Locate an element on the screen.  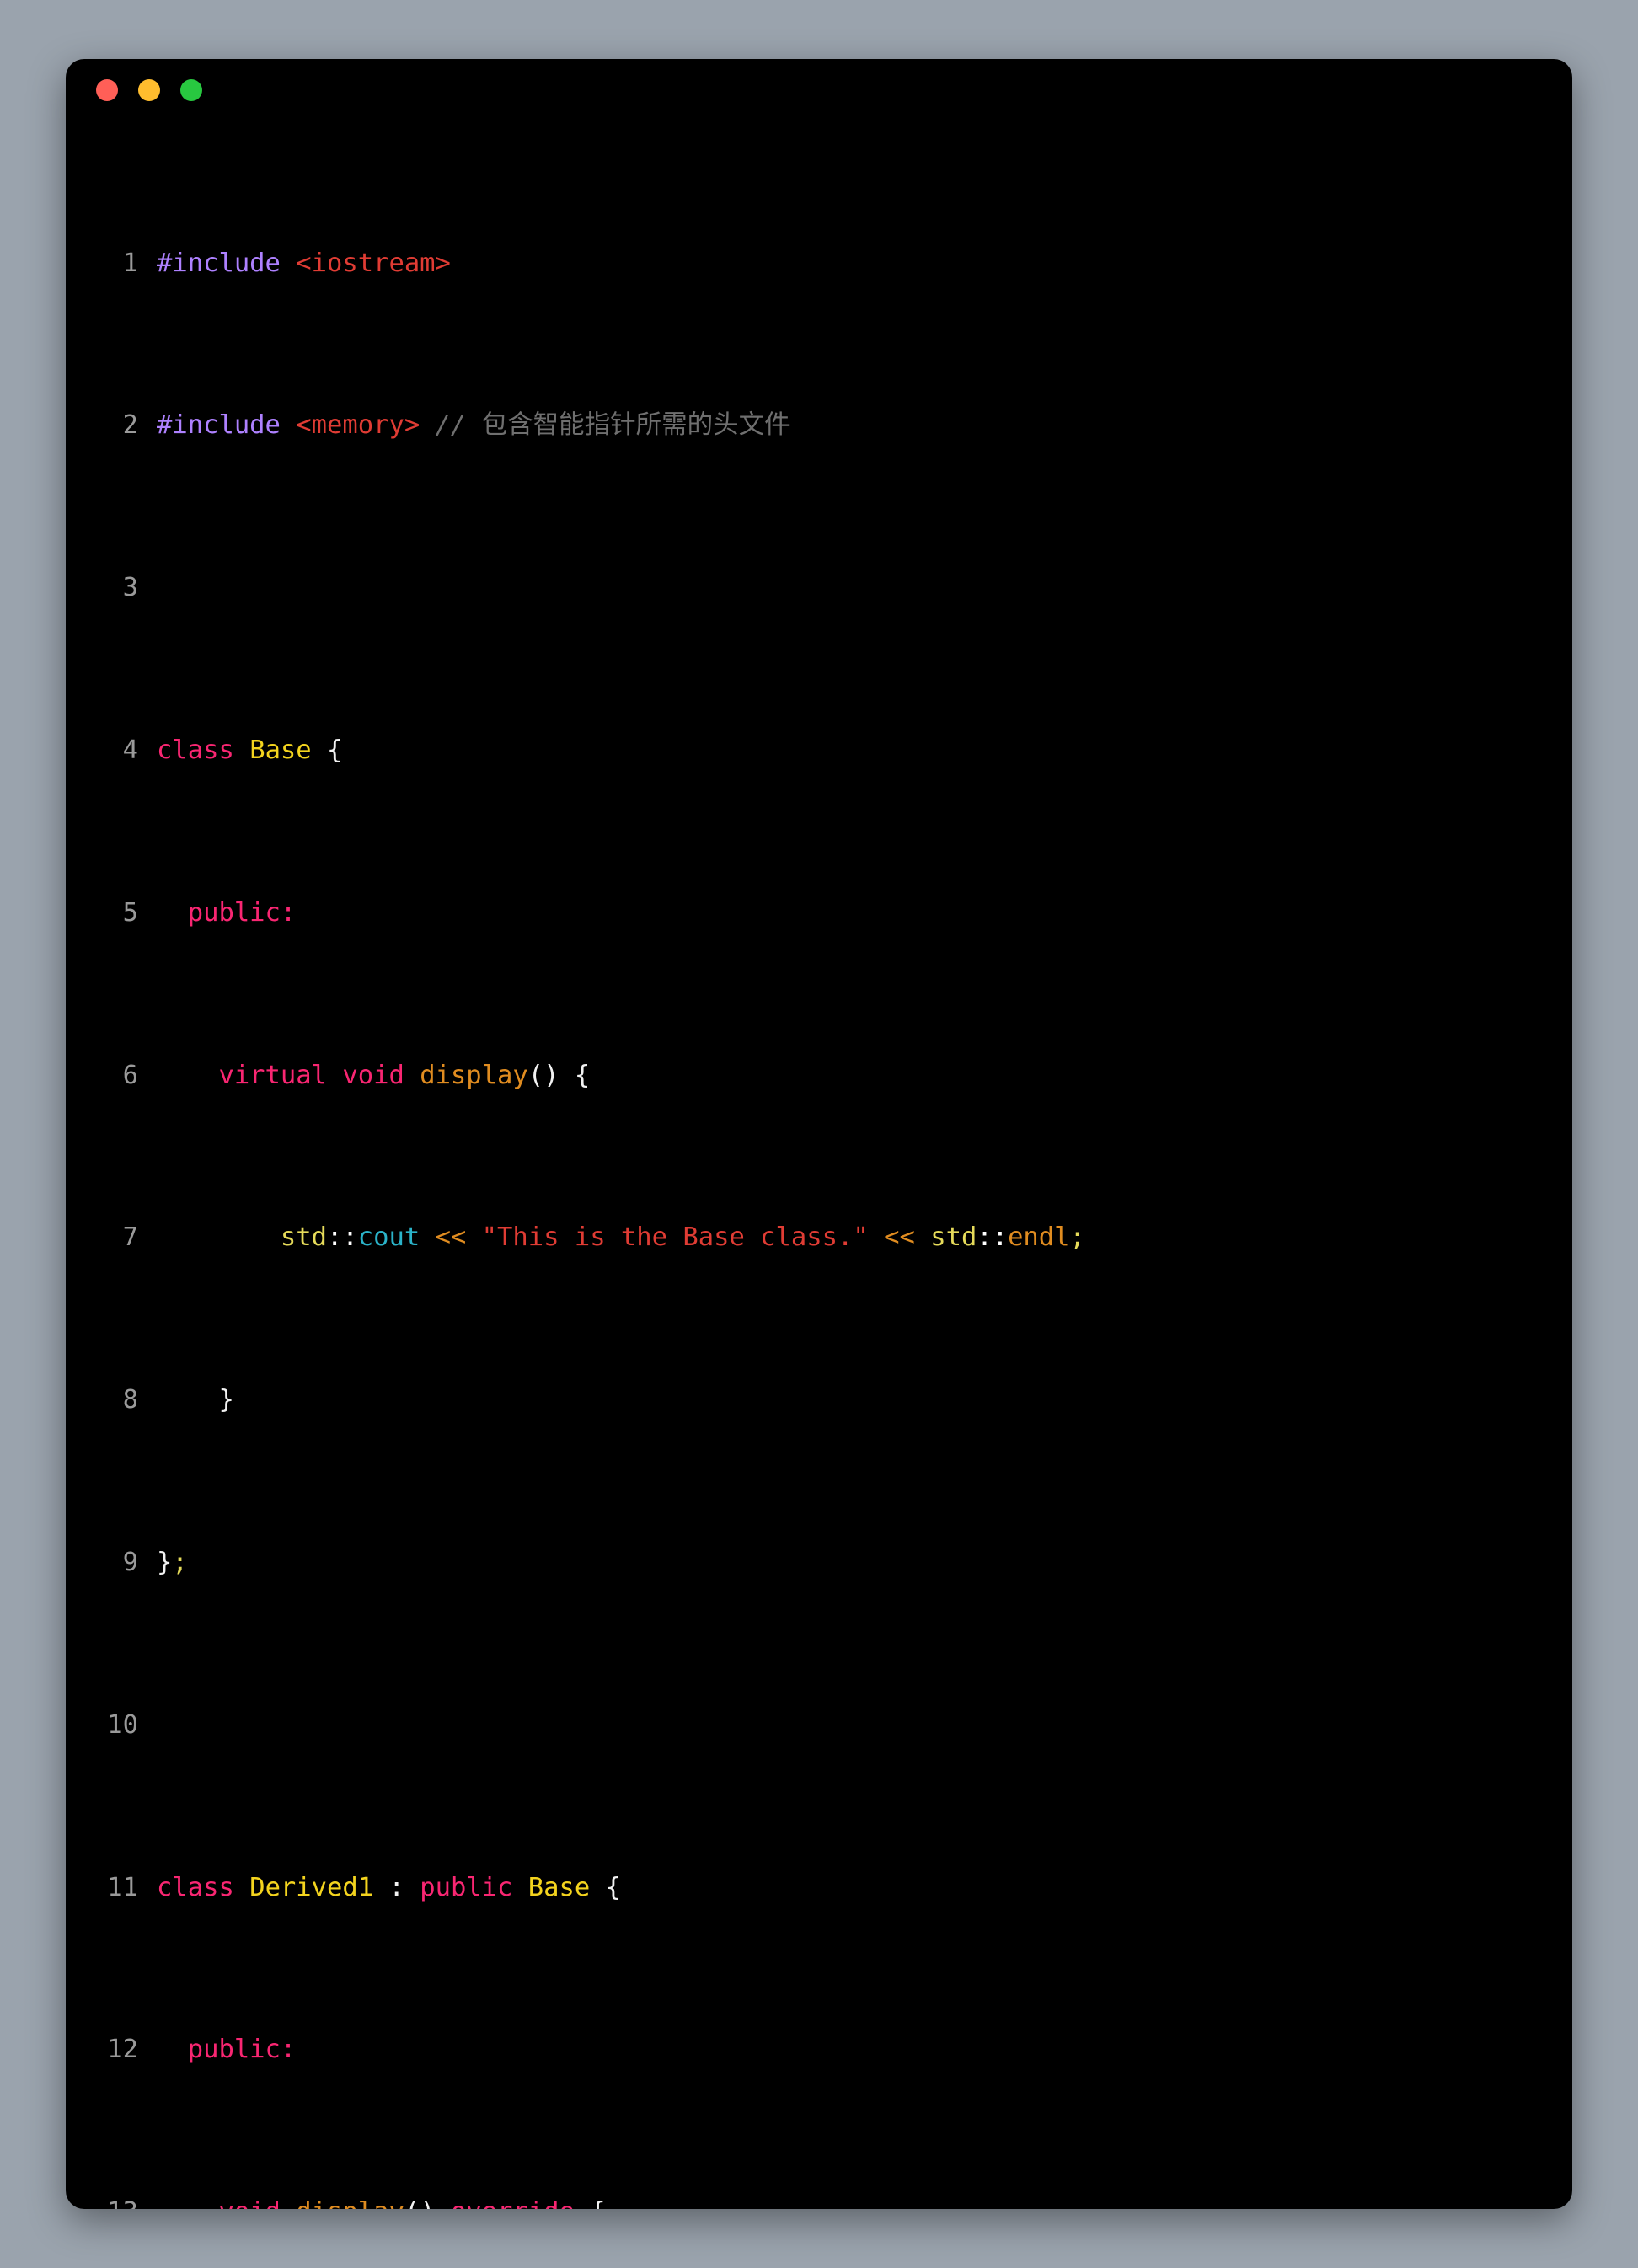
code-line: 5 public: is located at coordinates (819, 913).